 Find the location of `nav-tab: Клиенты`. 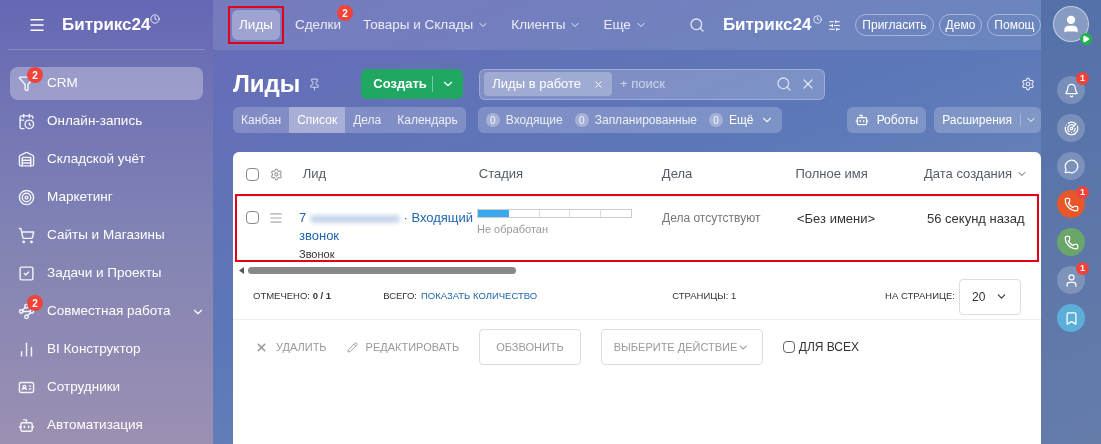

nav-tab: Клиенты is located at coordinates (546, 25).